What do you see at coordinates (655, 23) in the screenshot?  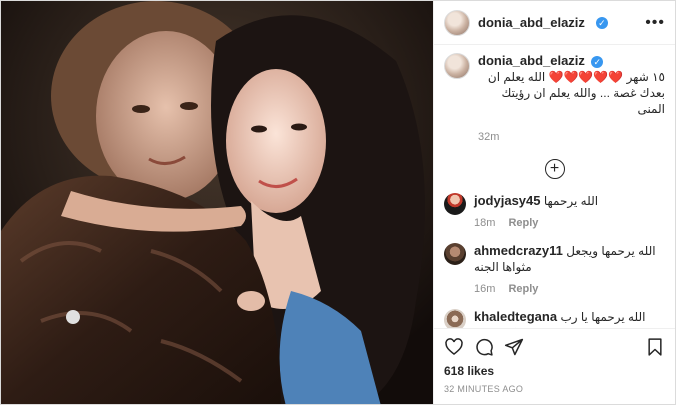 I see `more-options-icon: •••` at bounding box center [655, 23].